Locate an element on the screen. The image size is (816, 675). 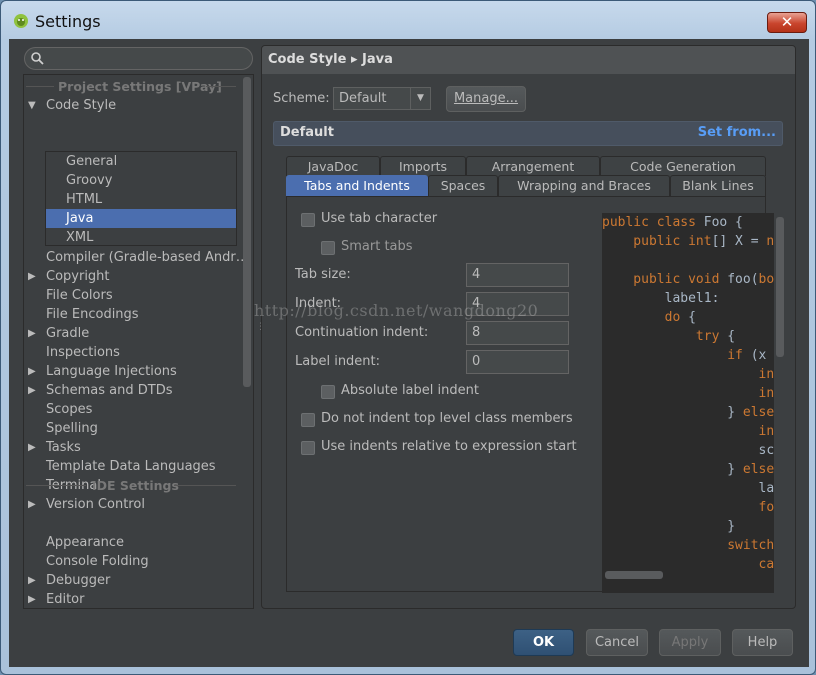
no-indent-top-level-checkbox is located at coordinates (308, 420).